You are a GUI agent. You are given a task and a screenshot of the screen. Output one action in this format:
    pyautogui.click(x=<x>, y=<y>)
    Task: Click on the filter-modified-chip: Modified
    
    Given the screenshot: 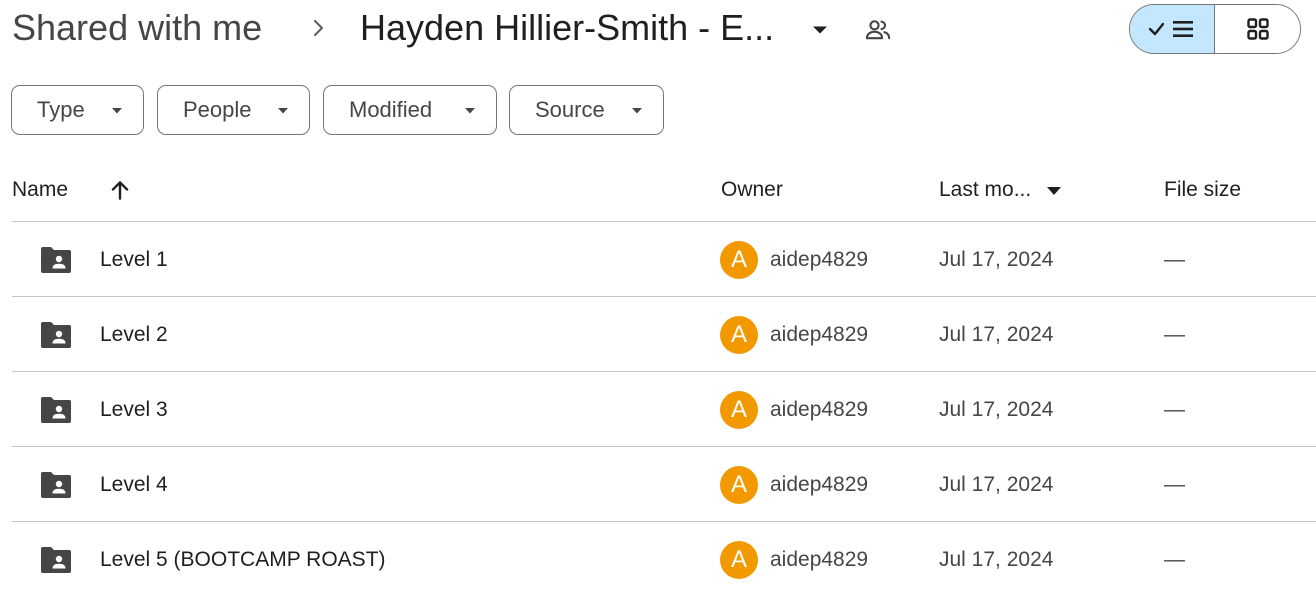 What is the action you would take?
    pyautogui.click(x=410, y=110)
    